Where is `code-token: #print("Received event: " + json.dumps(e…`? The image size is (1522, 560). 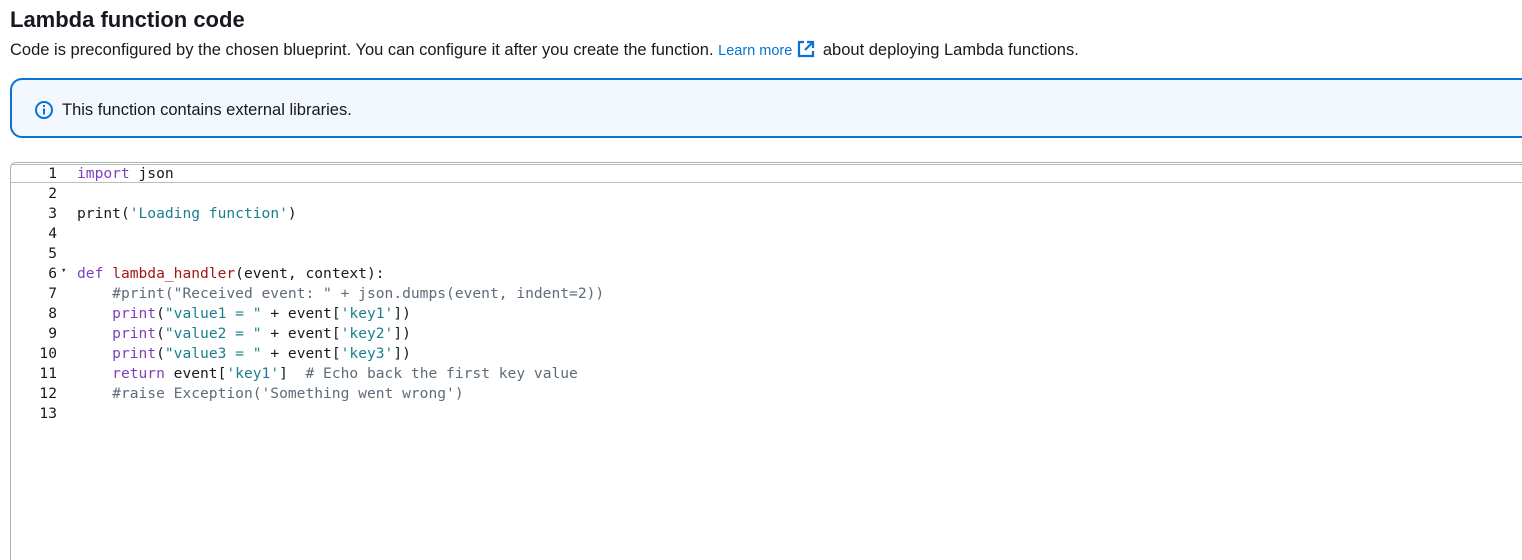
code-token: #print("Received event: " + json.dumps(e… is located at coordinates (358, 293).